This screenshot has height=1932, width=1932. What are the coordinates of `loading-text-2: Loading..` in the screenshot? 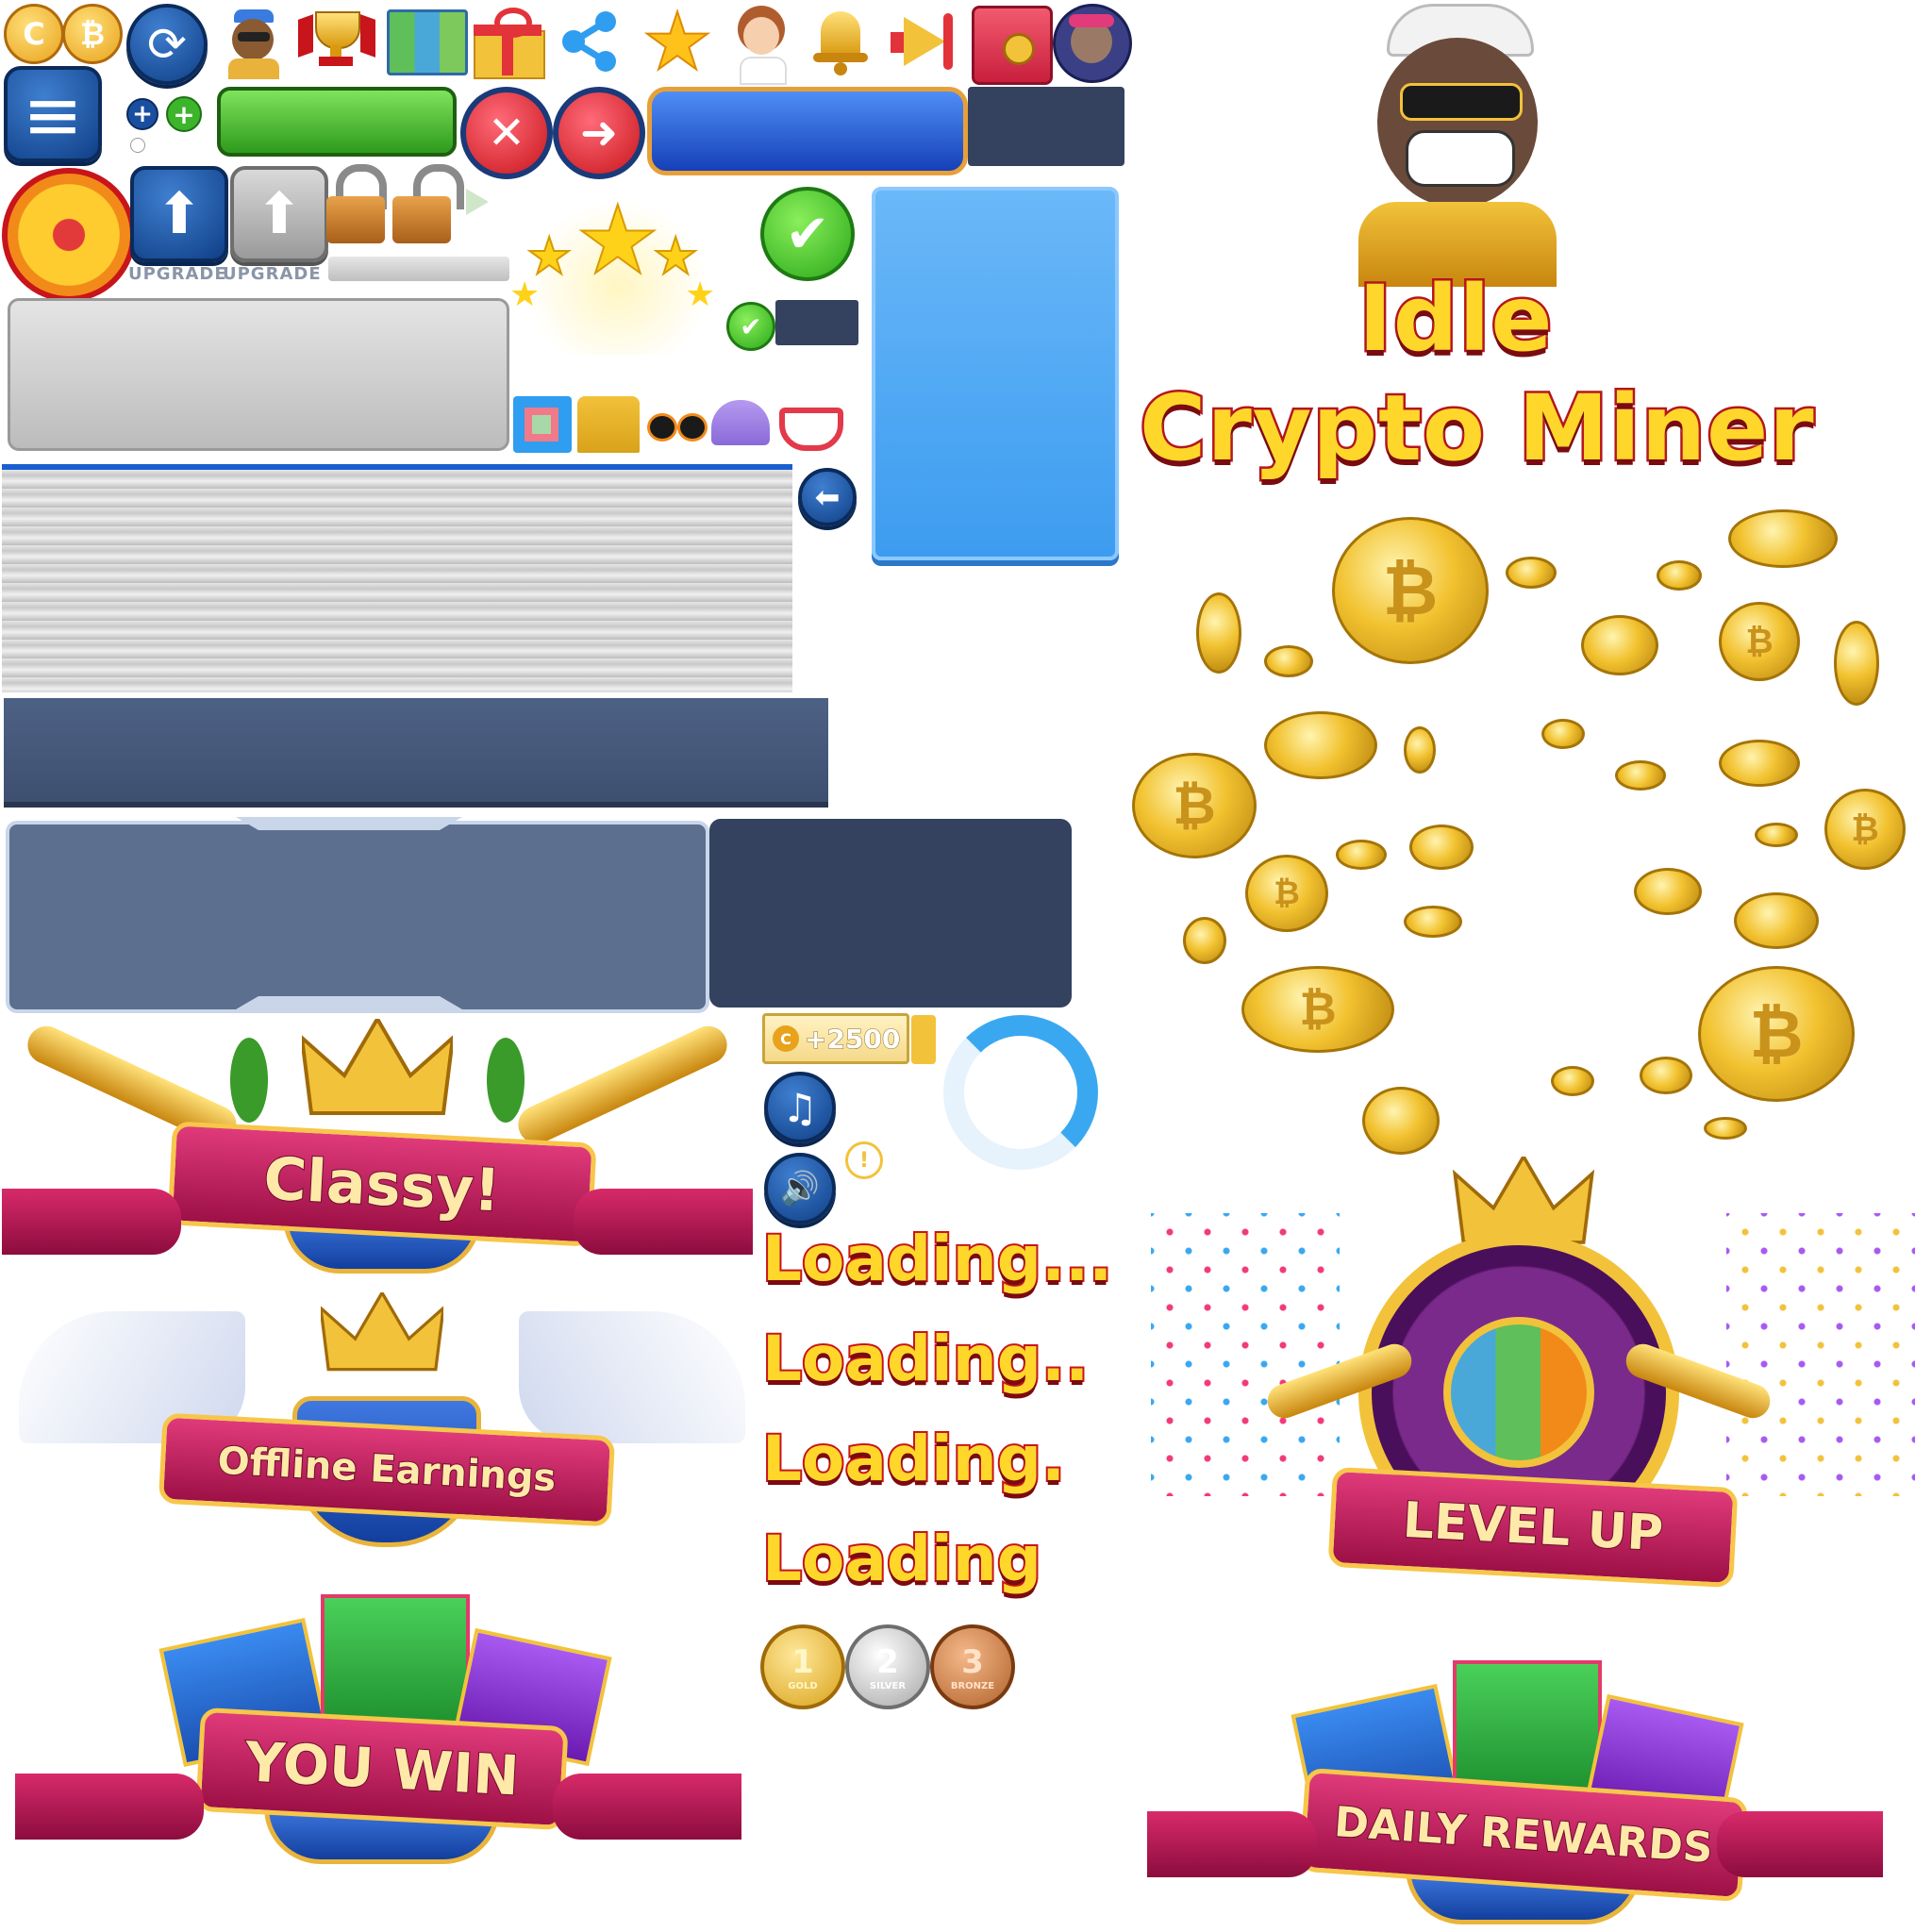 It's located at (926, 1359).